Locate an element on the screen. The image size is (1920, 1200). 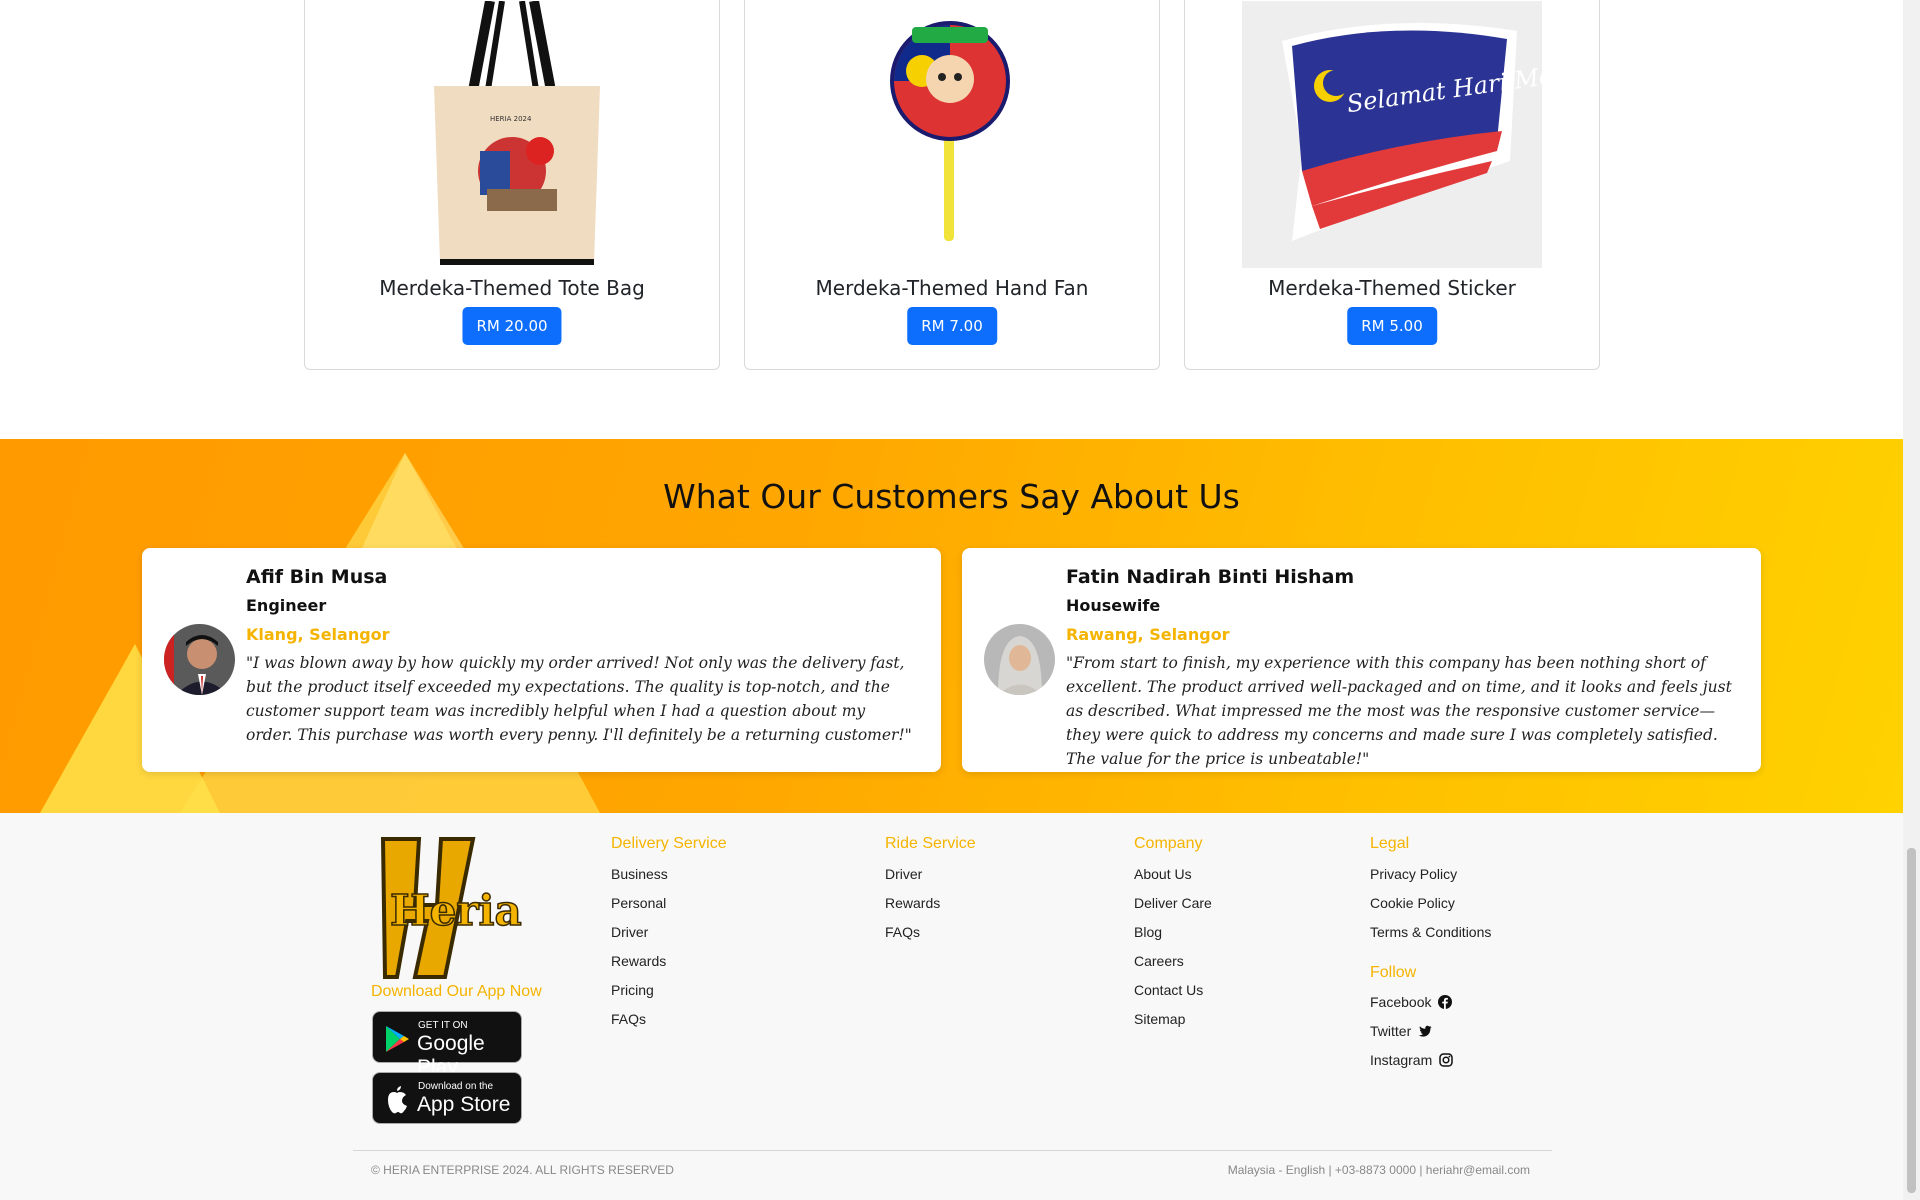
footer-link-cookie-policy: Cookie Policy is located at coordinates (1430, 907).